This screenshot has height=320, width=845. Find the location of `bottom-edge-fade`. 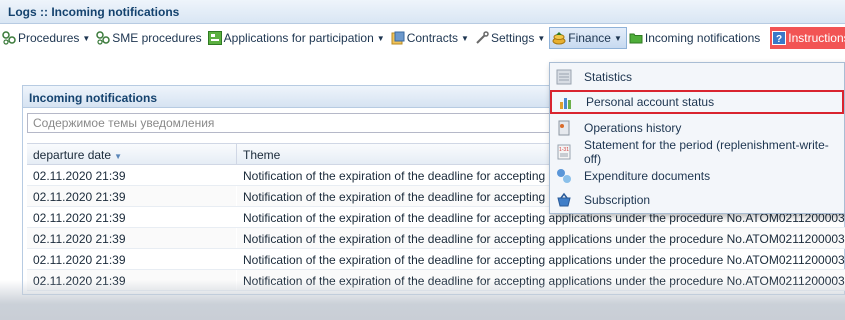

bottom-edge-fade is located at coordinates (422, 300).